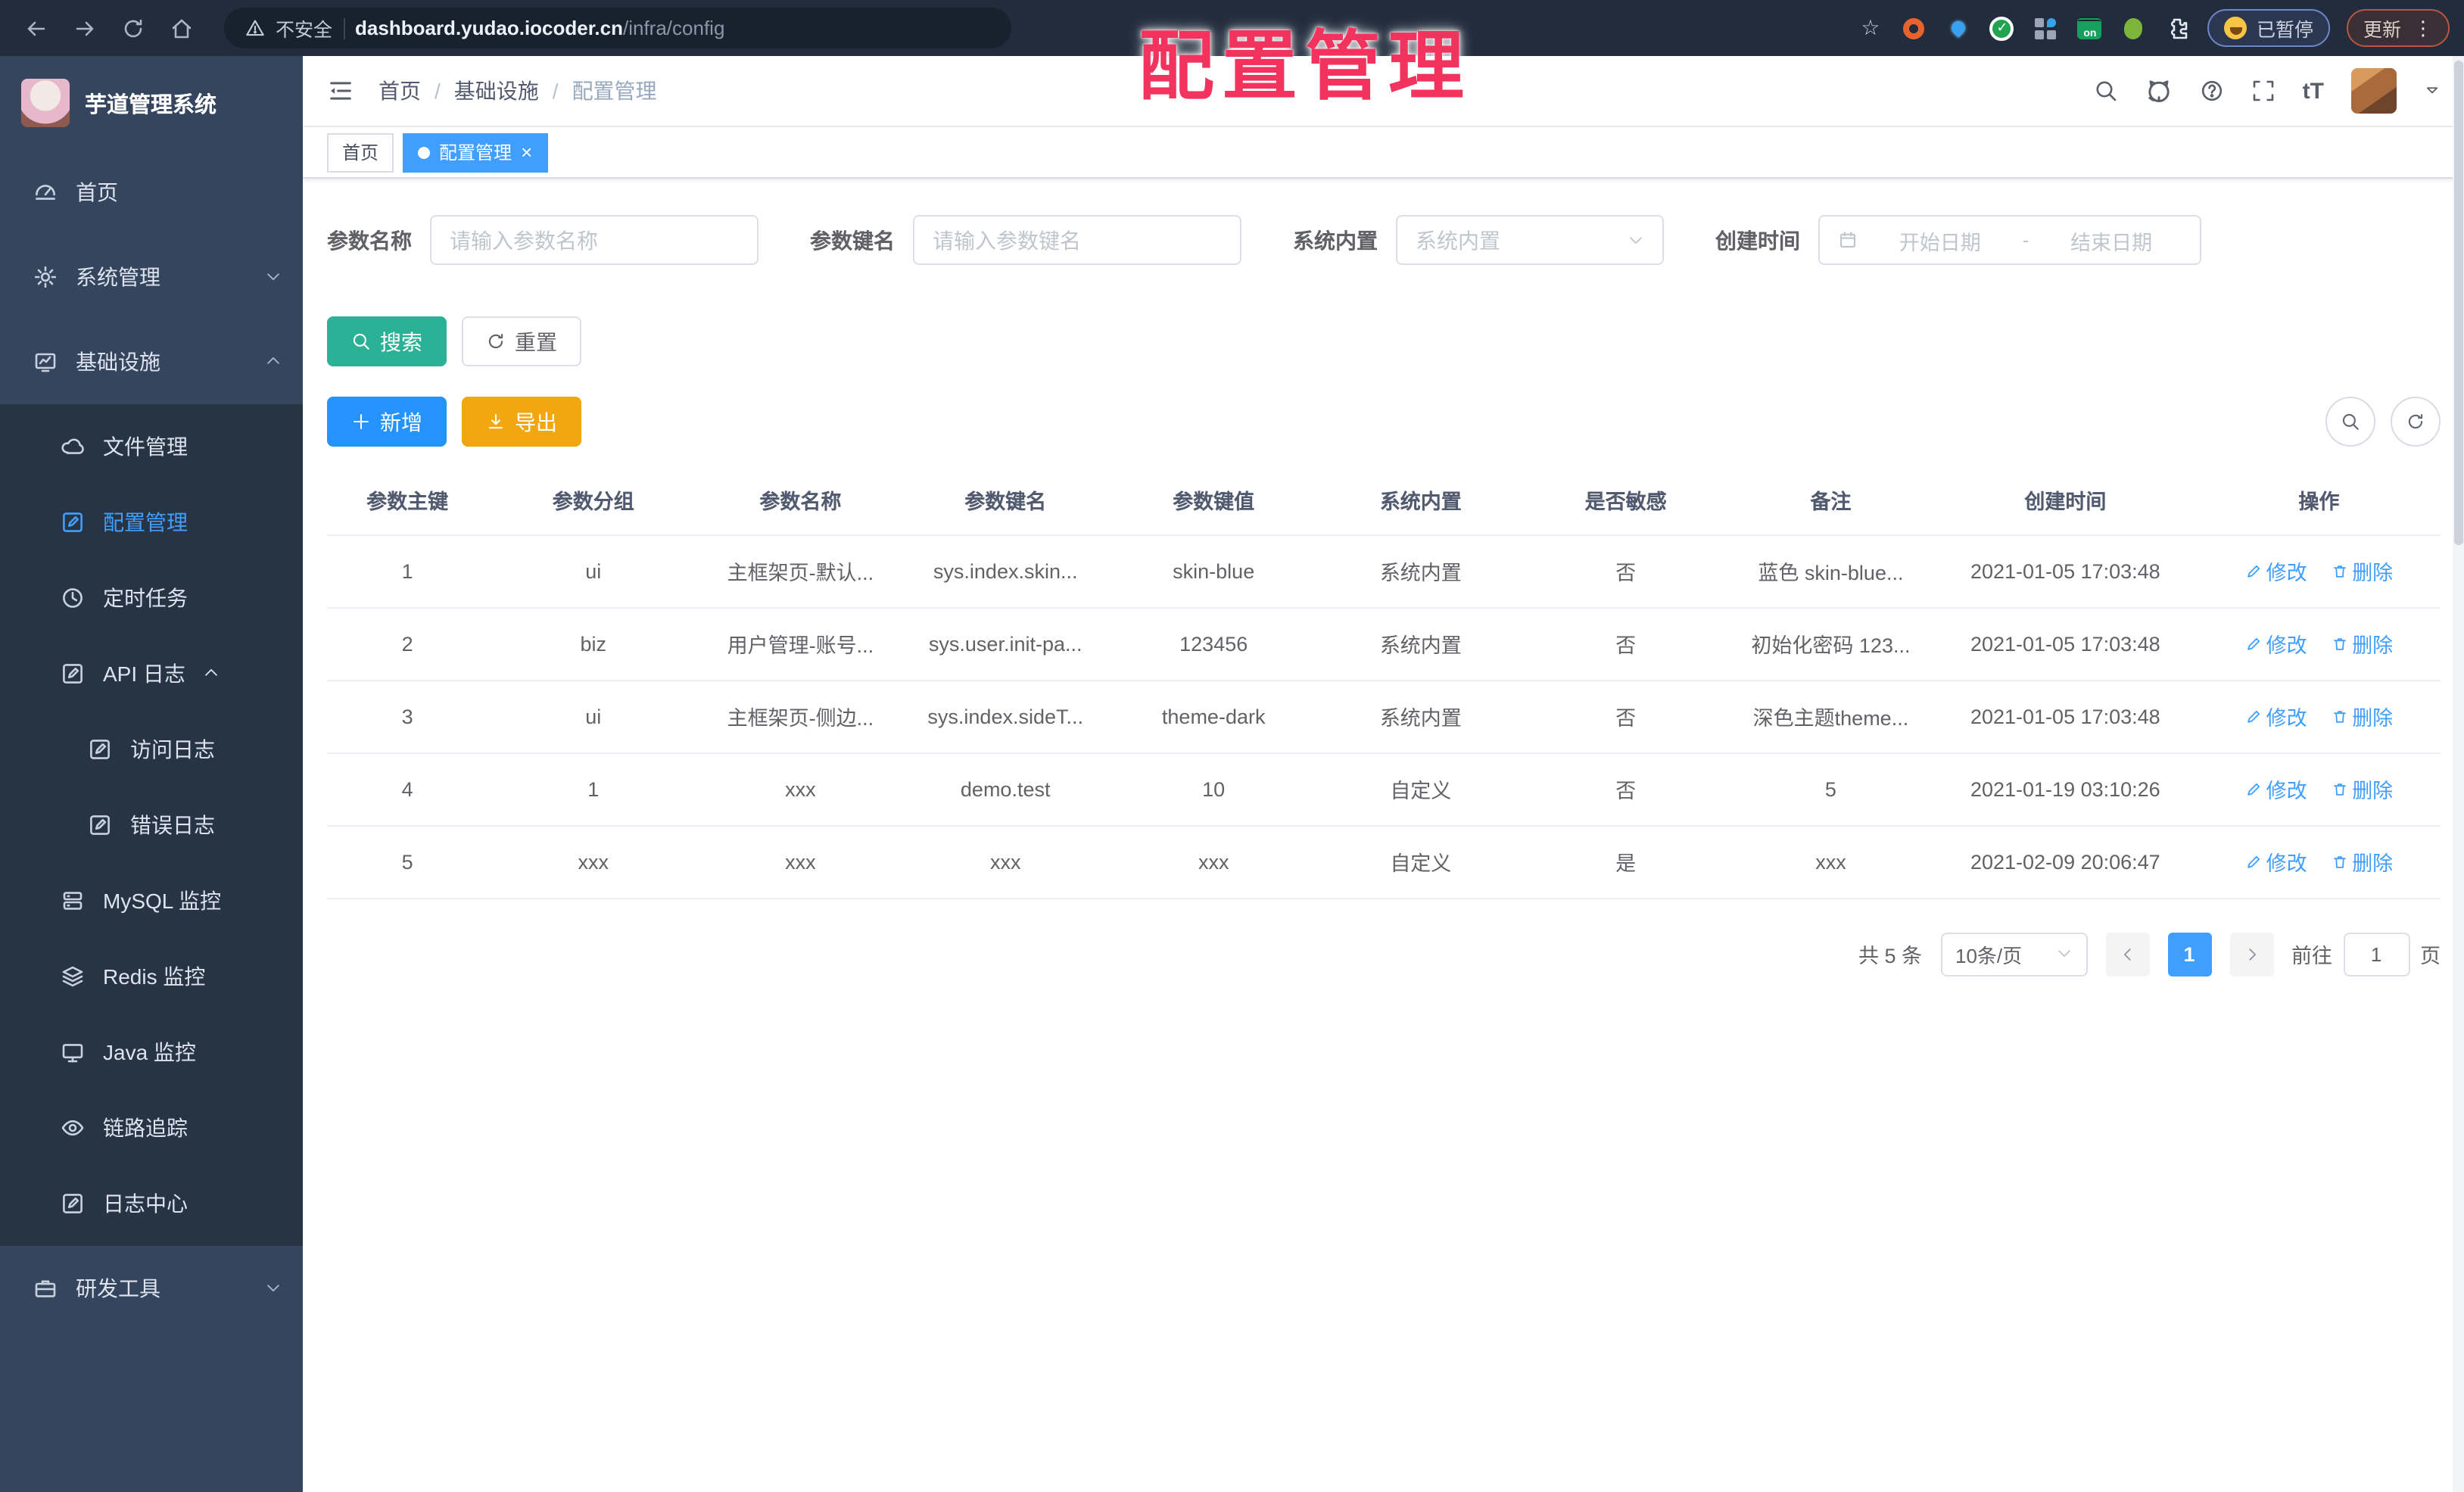  Describe the element at coordinates (151, 1288) in the screenshot. I see `sidebar-item-dev-tools: 研发工具` at that location.